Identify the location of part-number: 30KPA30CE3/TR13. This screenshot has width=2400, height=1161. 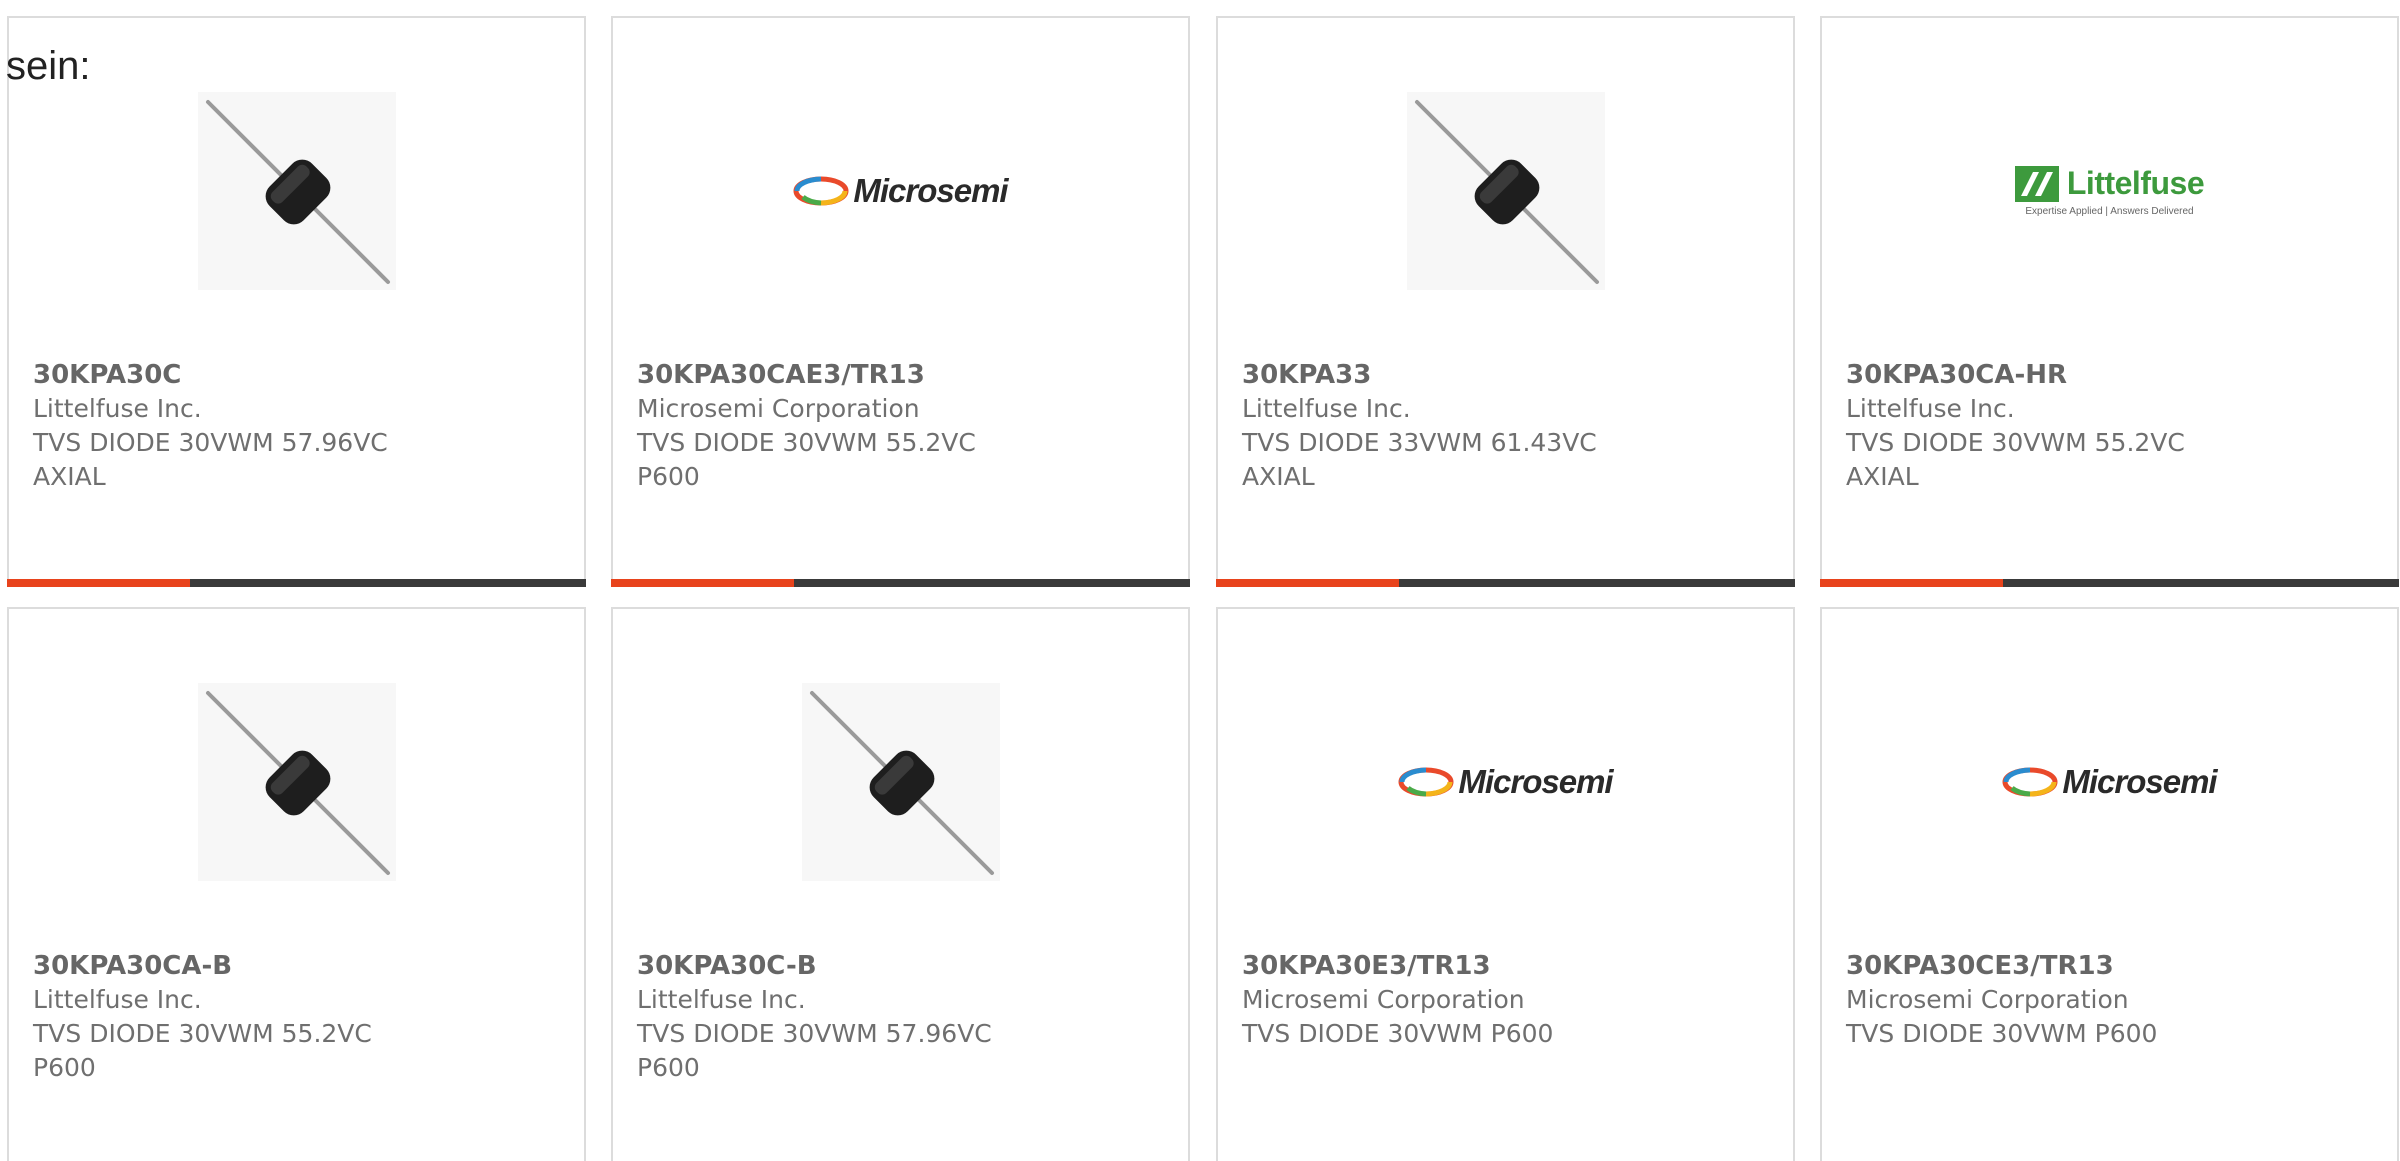
(2046, 966).